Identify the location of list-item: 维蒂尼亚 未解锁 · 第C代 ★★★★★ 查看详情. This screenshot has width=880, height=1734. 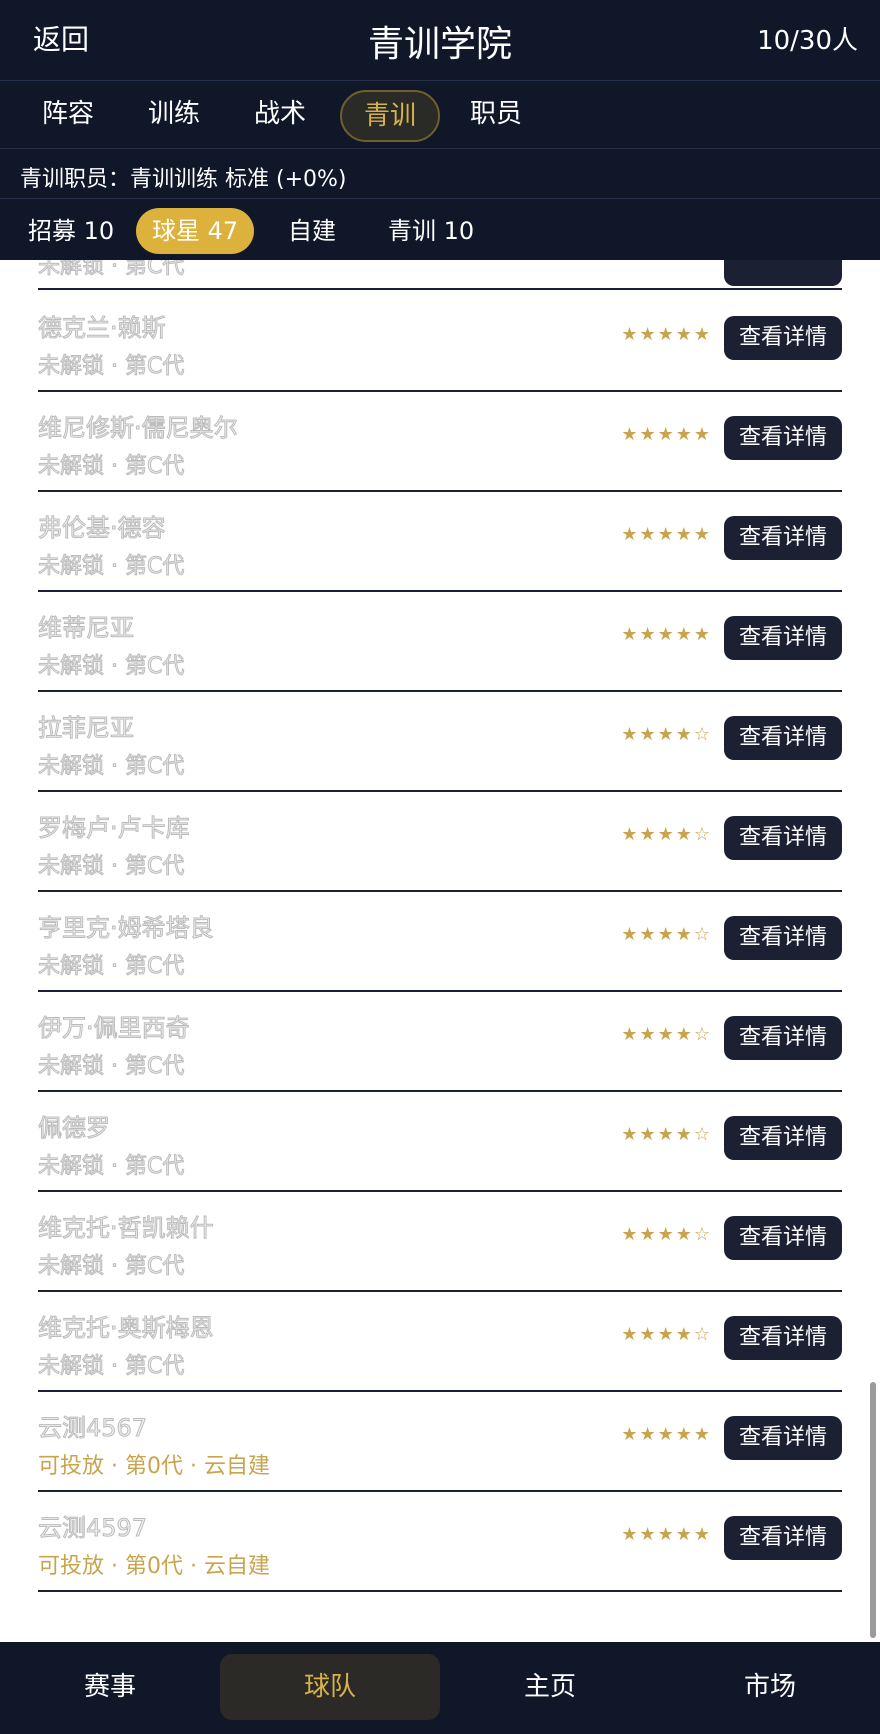
(439, 641).